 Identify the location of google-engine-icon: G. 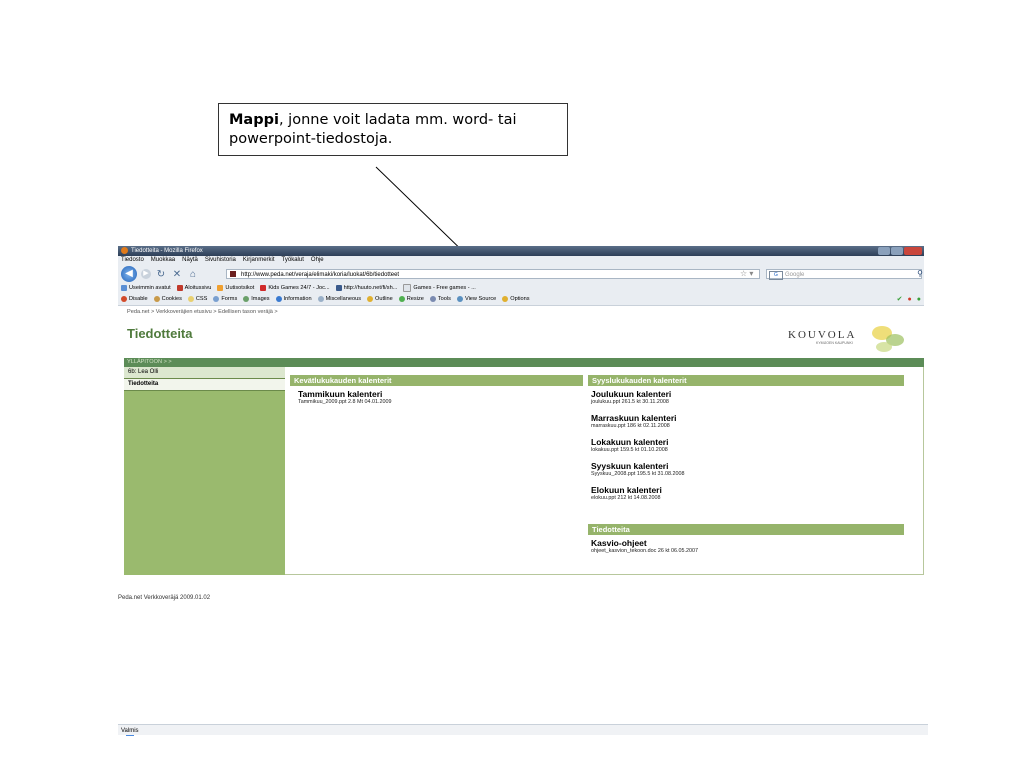
(776, 275).